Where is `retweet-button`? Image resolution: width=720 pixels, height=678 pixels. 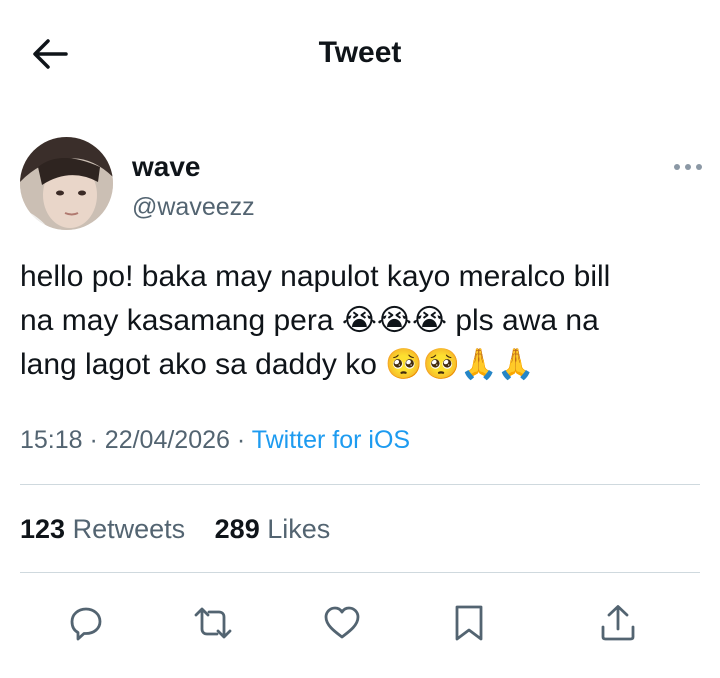 retweet-button is located at coordinates (213, 623).